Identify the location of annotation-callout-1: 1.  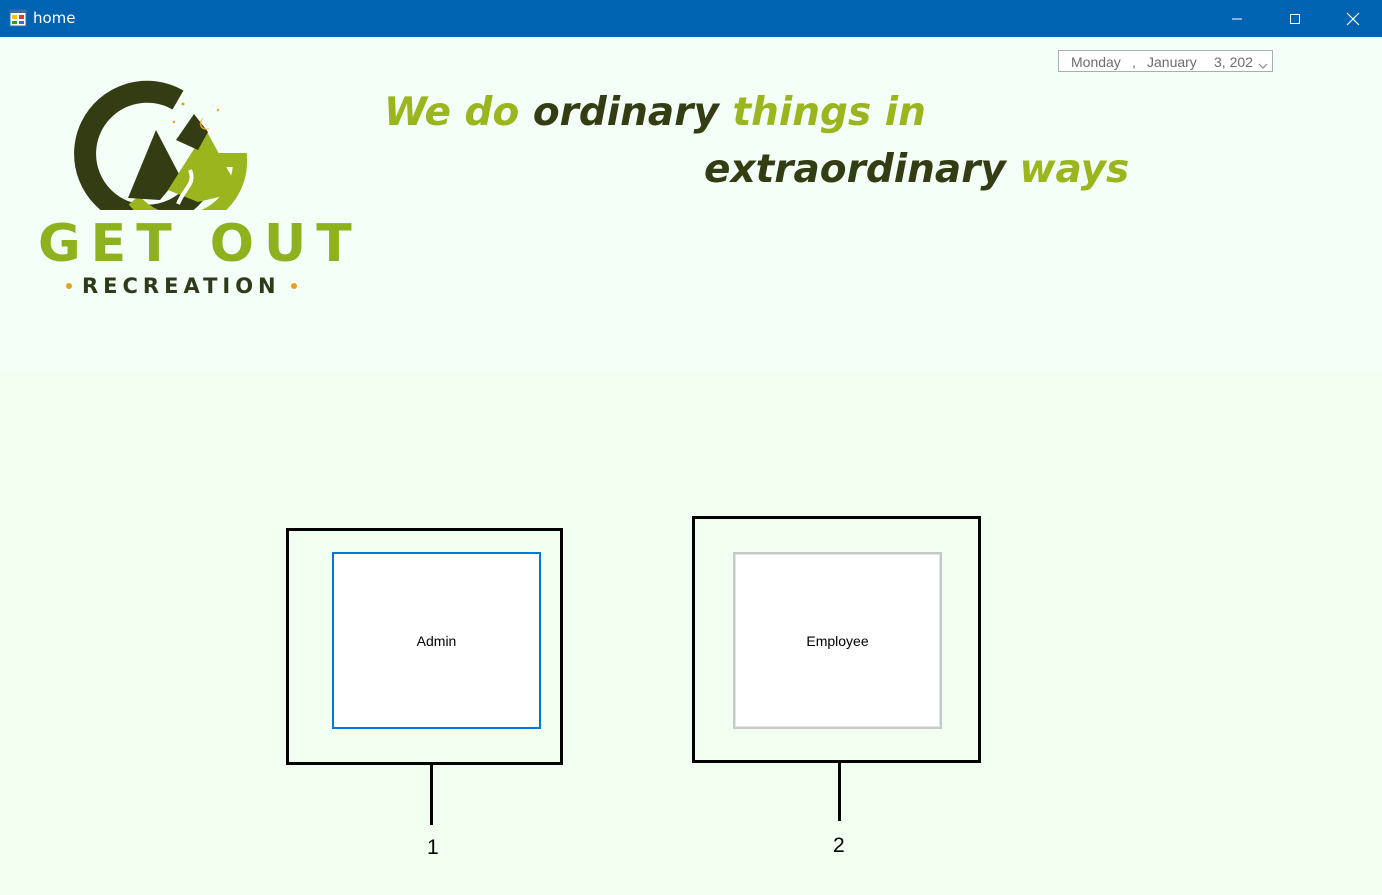
(433, 847).